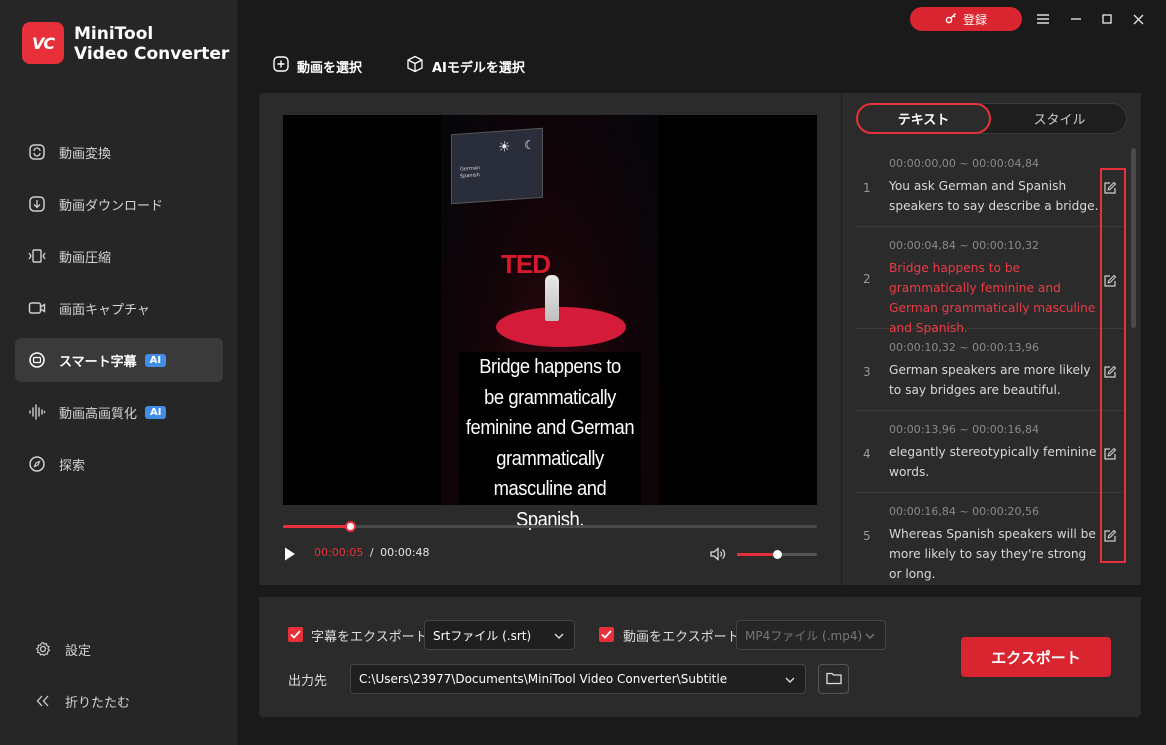  I want to click on select-ai-model-button: AIモデルを選択, so click(465, 66).